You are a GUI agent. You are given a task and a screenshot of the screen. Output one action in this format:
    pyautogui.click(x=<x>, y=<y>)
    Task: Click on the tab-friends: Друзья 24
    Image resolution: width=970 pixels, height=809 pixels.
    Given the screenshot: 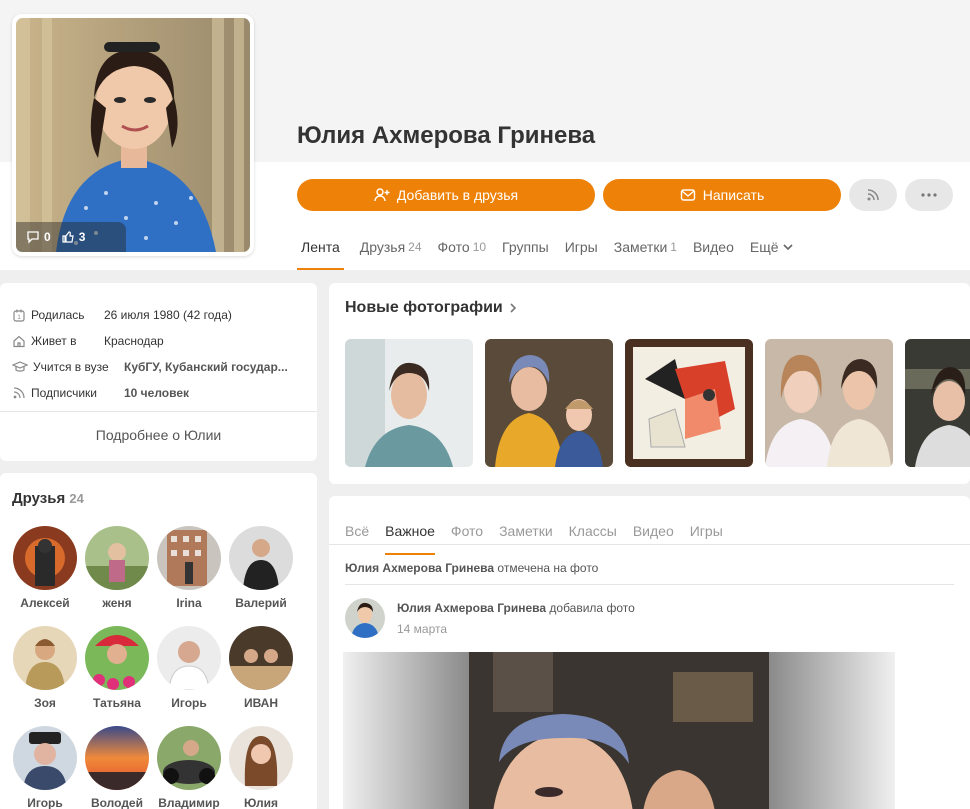 What is the action you would take?
    pyautogui.click(x=391, y=248)
    